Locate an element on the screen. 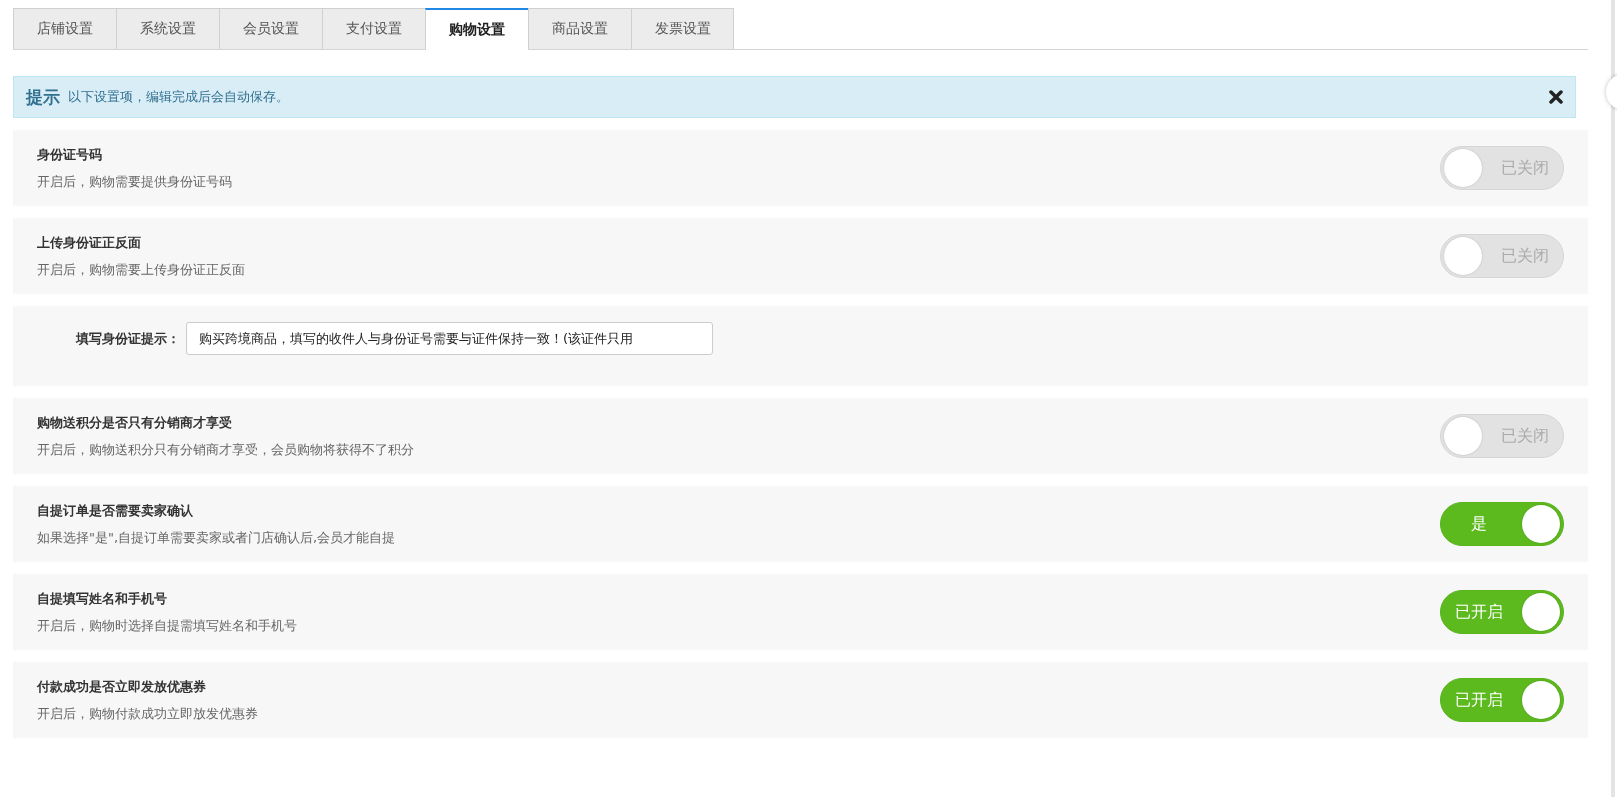 The width and height of the screenshot is (1617, 797). tab: 会员设置 is located at coordinates (270, 28).